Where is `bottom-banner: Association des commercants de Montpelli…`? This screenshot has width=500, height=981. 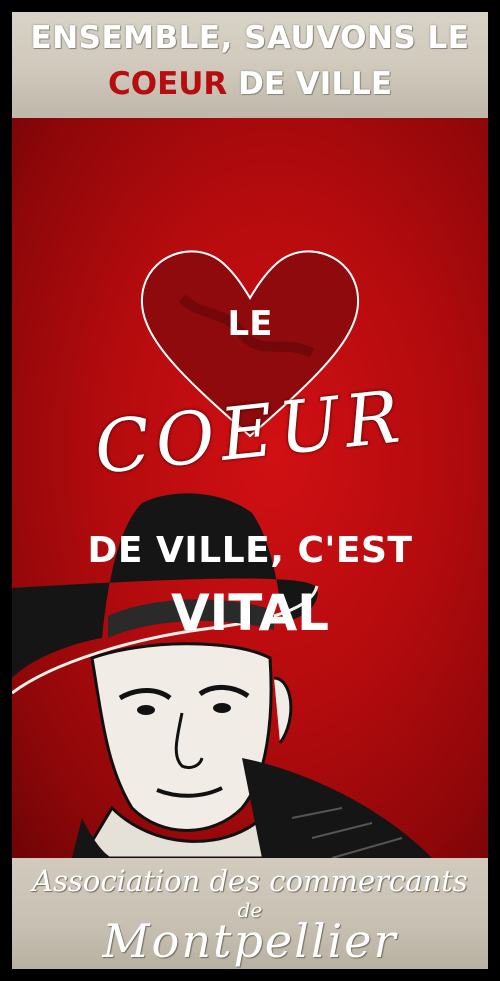
bottom-banner: Association des commercants de Montpelli… is located at coordinates (250, 913).